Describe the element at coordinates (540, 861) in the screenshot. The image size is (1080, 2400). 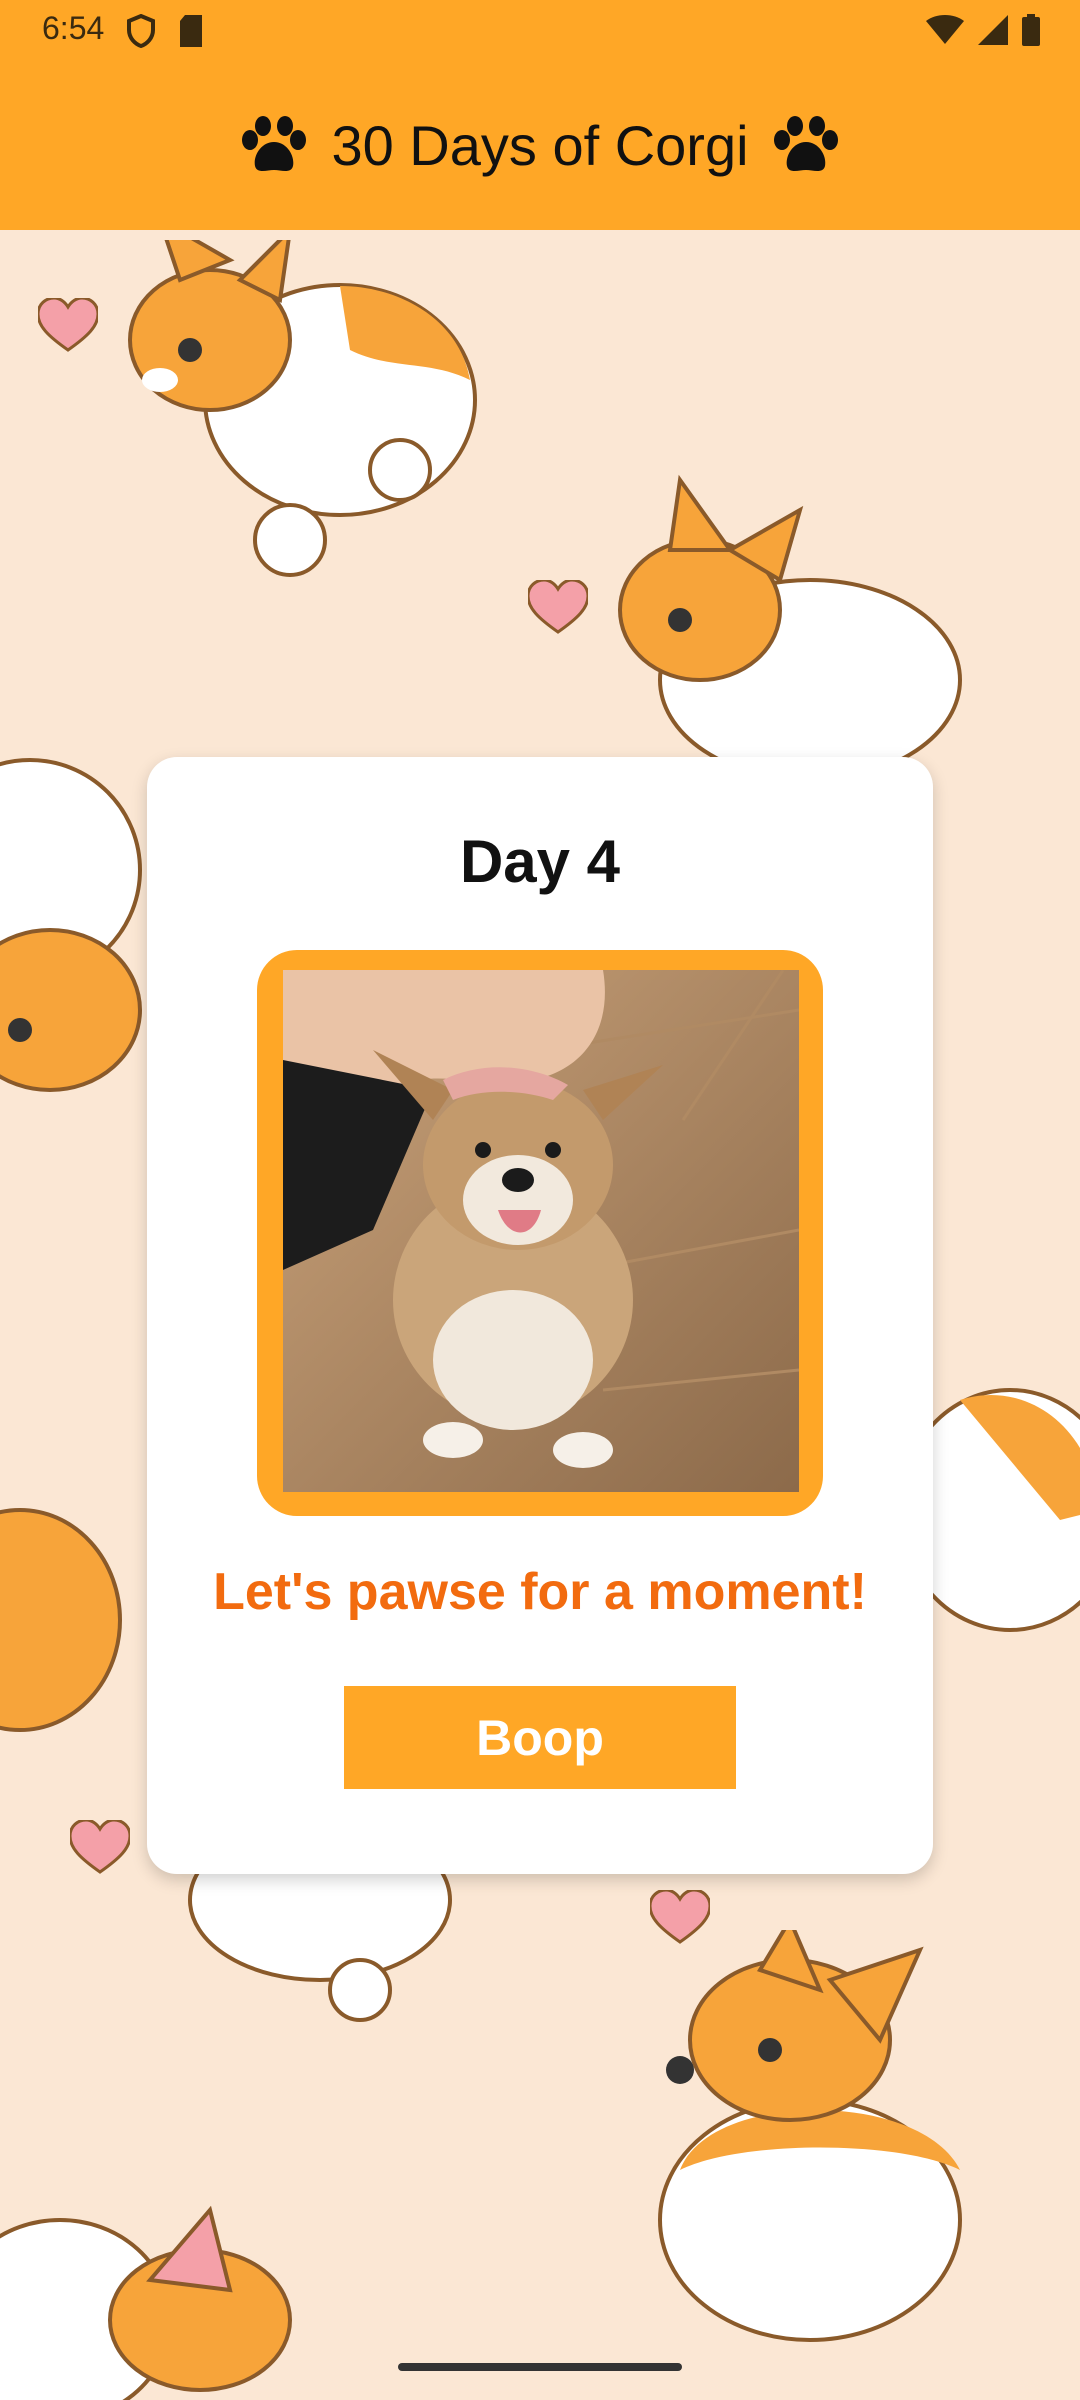
I see `day-title: Day 4` at that location.